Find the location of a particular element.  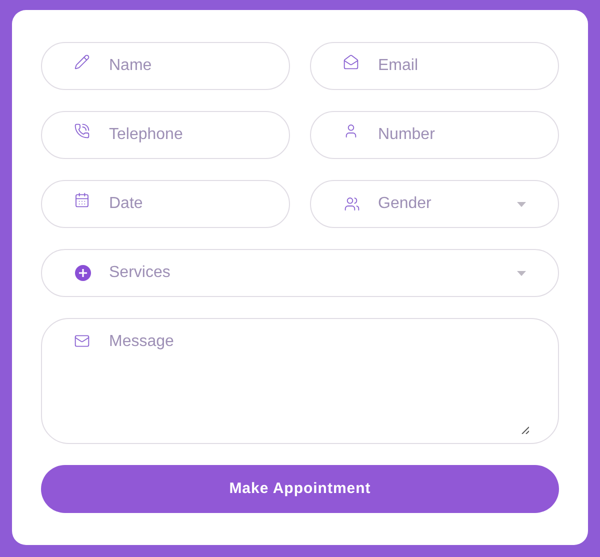

make-appointment-button: Make Appointment is located at coordinates (300, 489).